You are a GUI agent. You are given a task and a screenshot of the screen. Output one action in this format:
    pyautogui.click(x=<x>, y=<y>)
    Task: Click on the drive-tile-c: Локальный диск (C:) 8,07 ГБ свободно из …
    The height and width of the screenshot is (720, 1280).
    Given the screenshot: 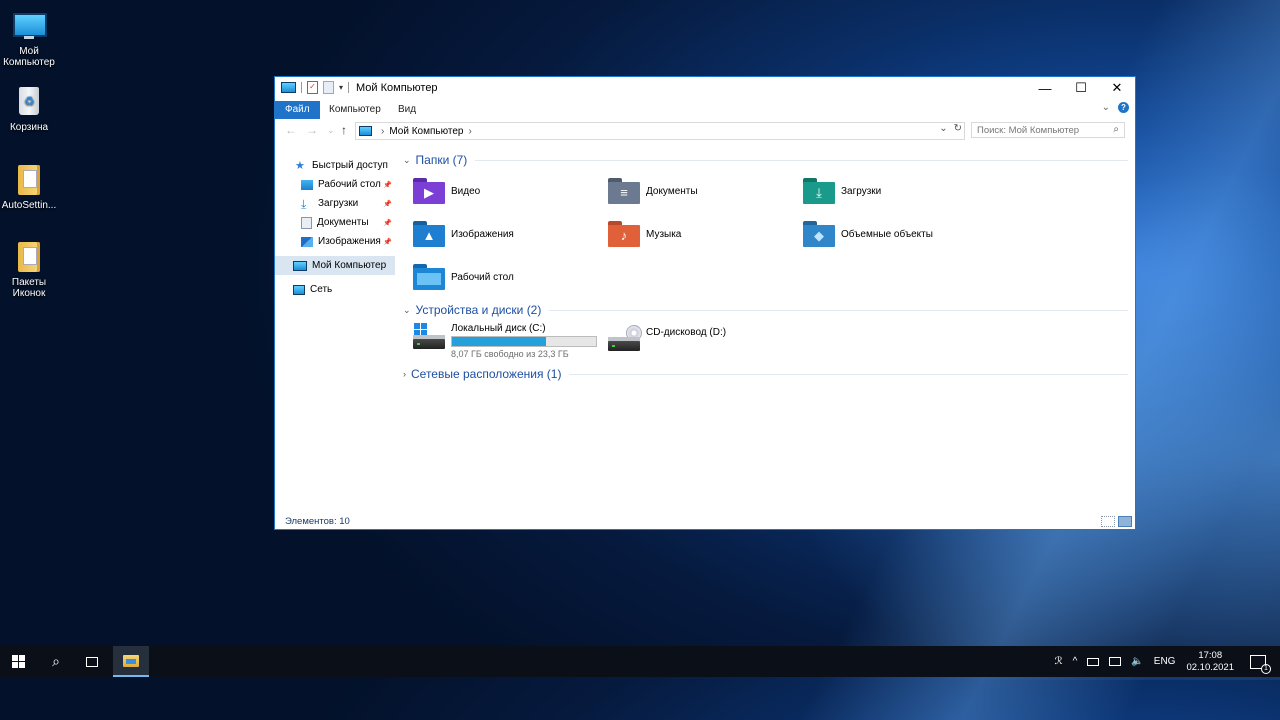 What is the action you would take?
    pyautogui.click(x=505, y=341)
    